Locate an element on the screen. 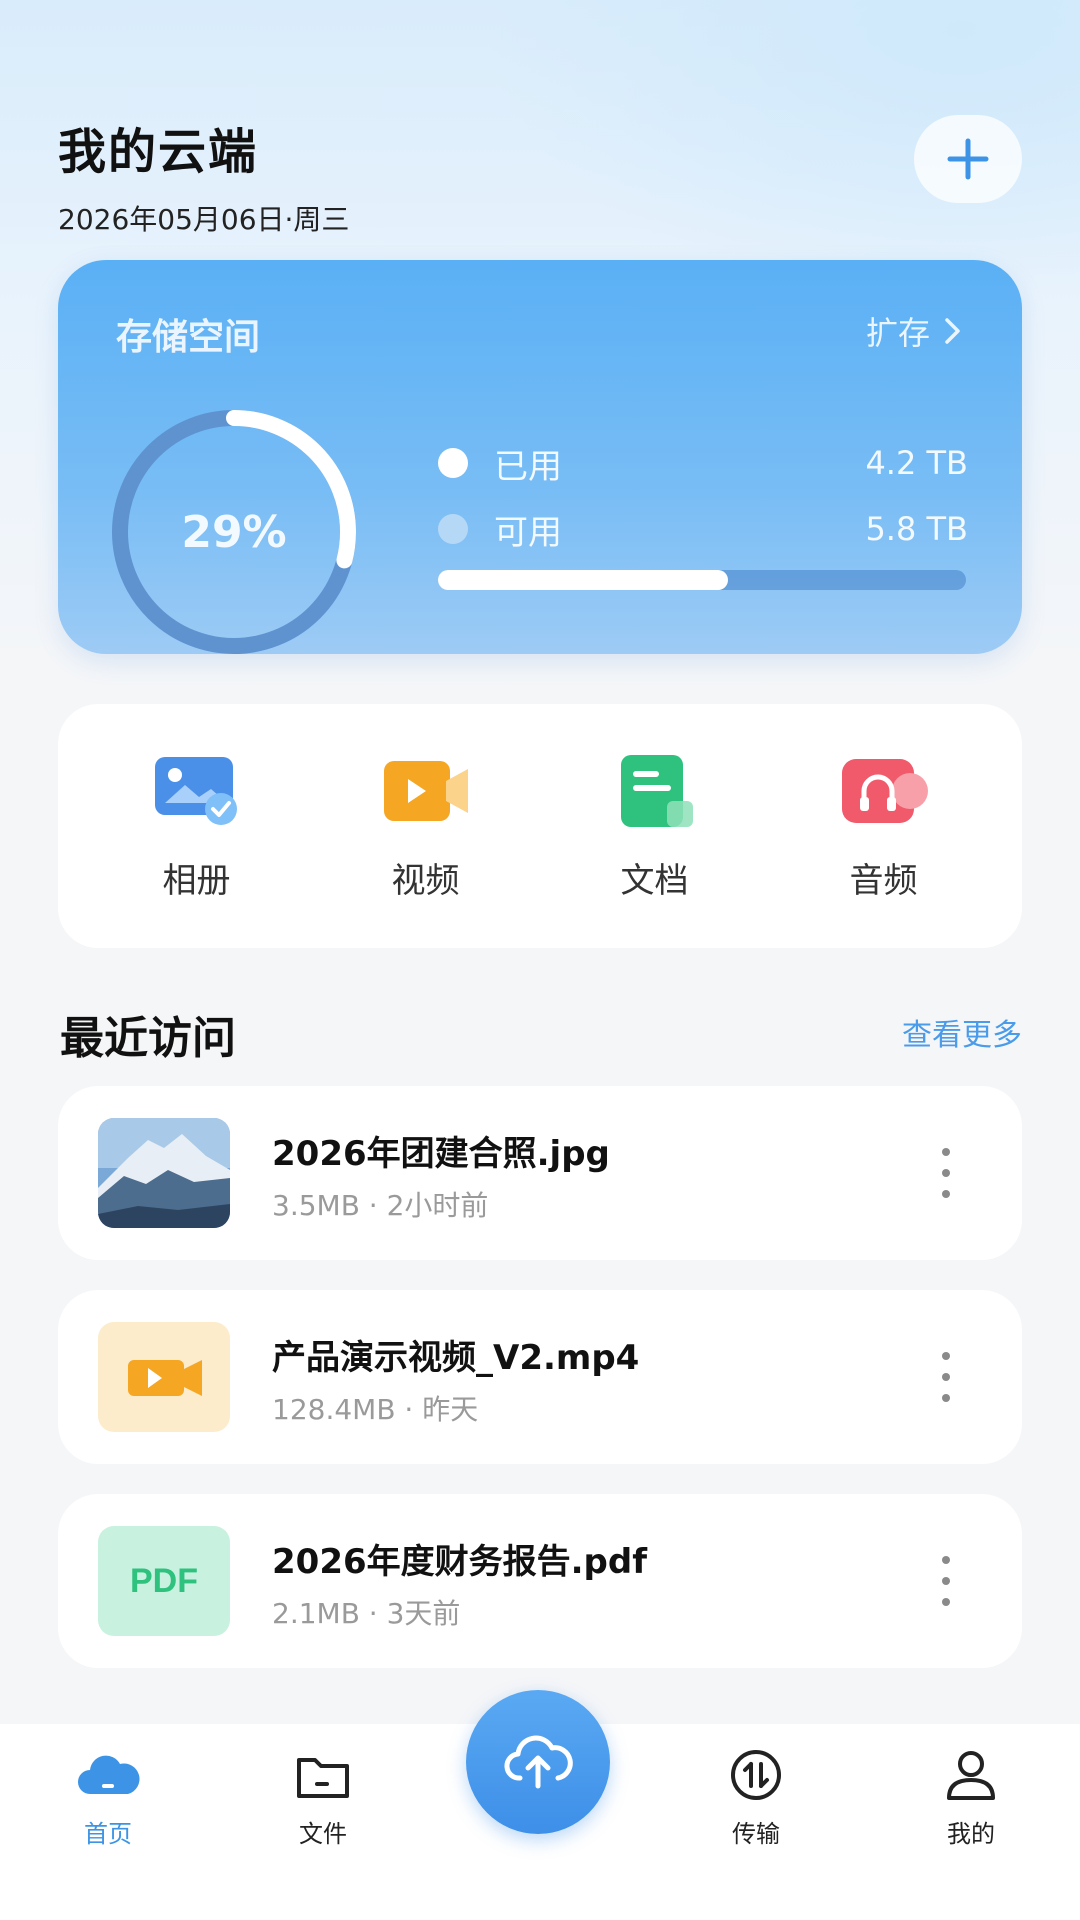 The height and width of the screenshot is (1920, 1080). folder-icon is located at coordinates (323, 1778).